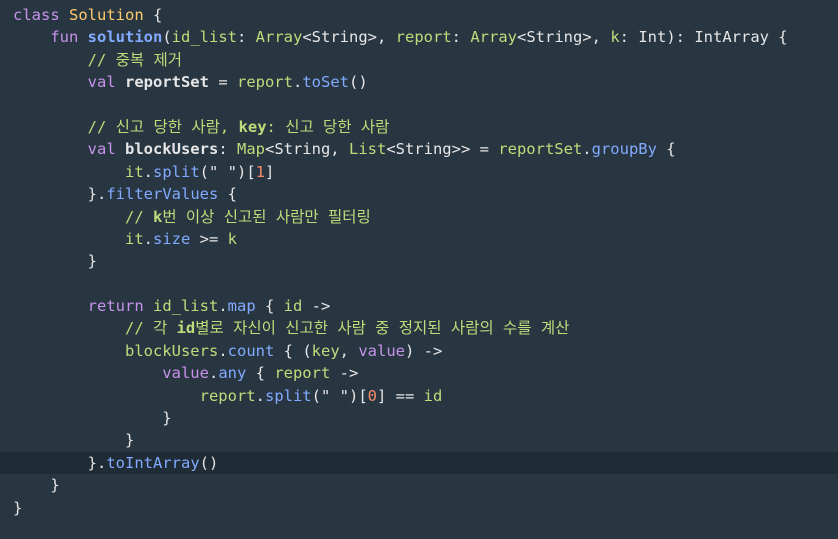  Describe the element at coordinates (419, 15) in the screenshot. I see `code-line: class Solution {` at that location.